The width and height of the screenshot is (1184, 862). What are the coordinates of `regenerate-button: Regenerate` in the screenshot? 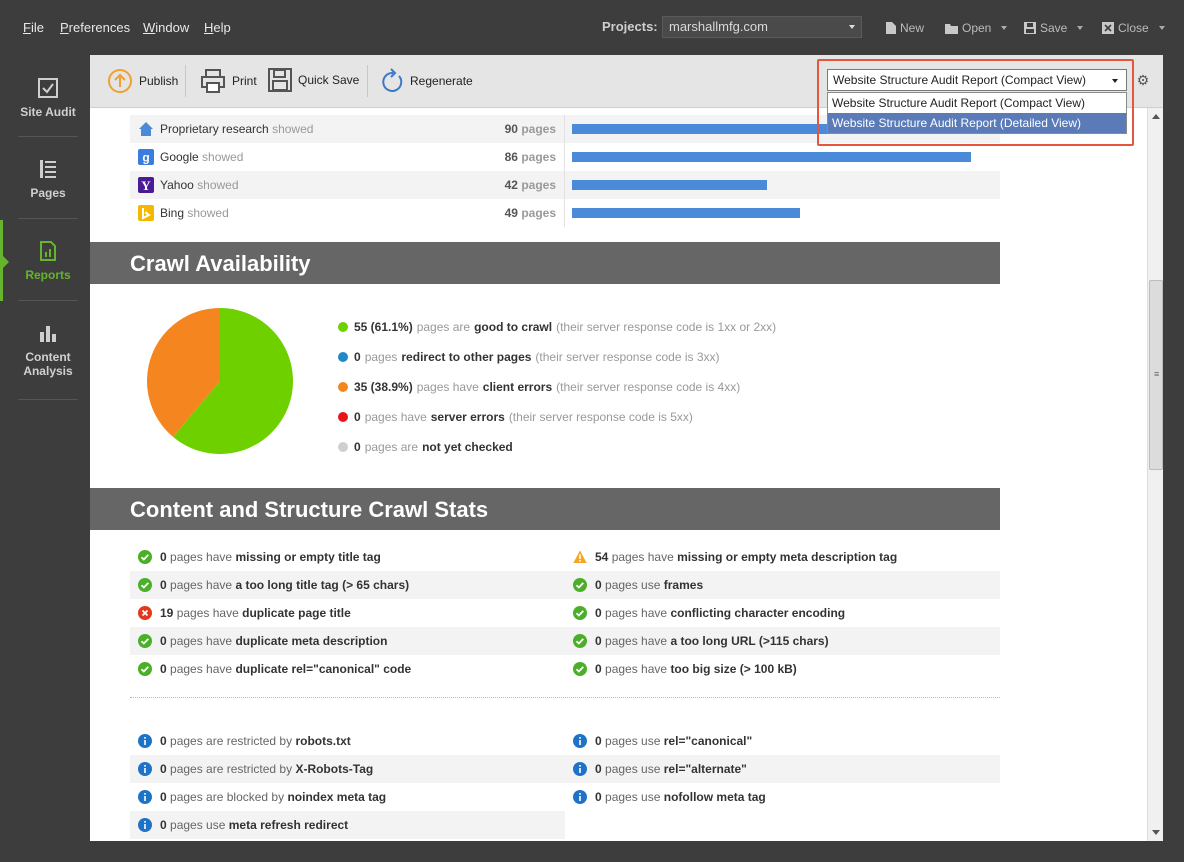 It's located at (426, 81).